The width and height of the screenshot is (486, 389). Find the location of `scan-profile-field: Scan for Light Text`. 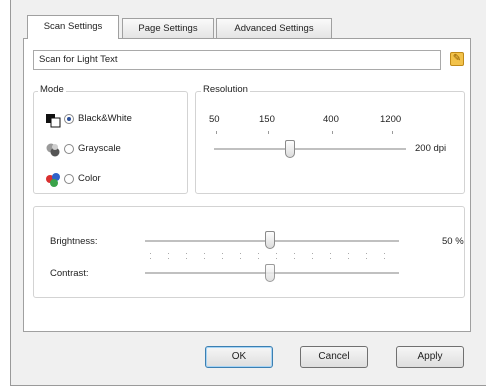

scan-profile-field: Scan for Light Text is located at coordinates (237, 60).